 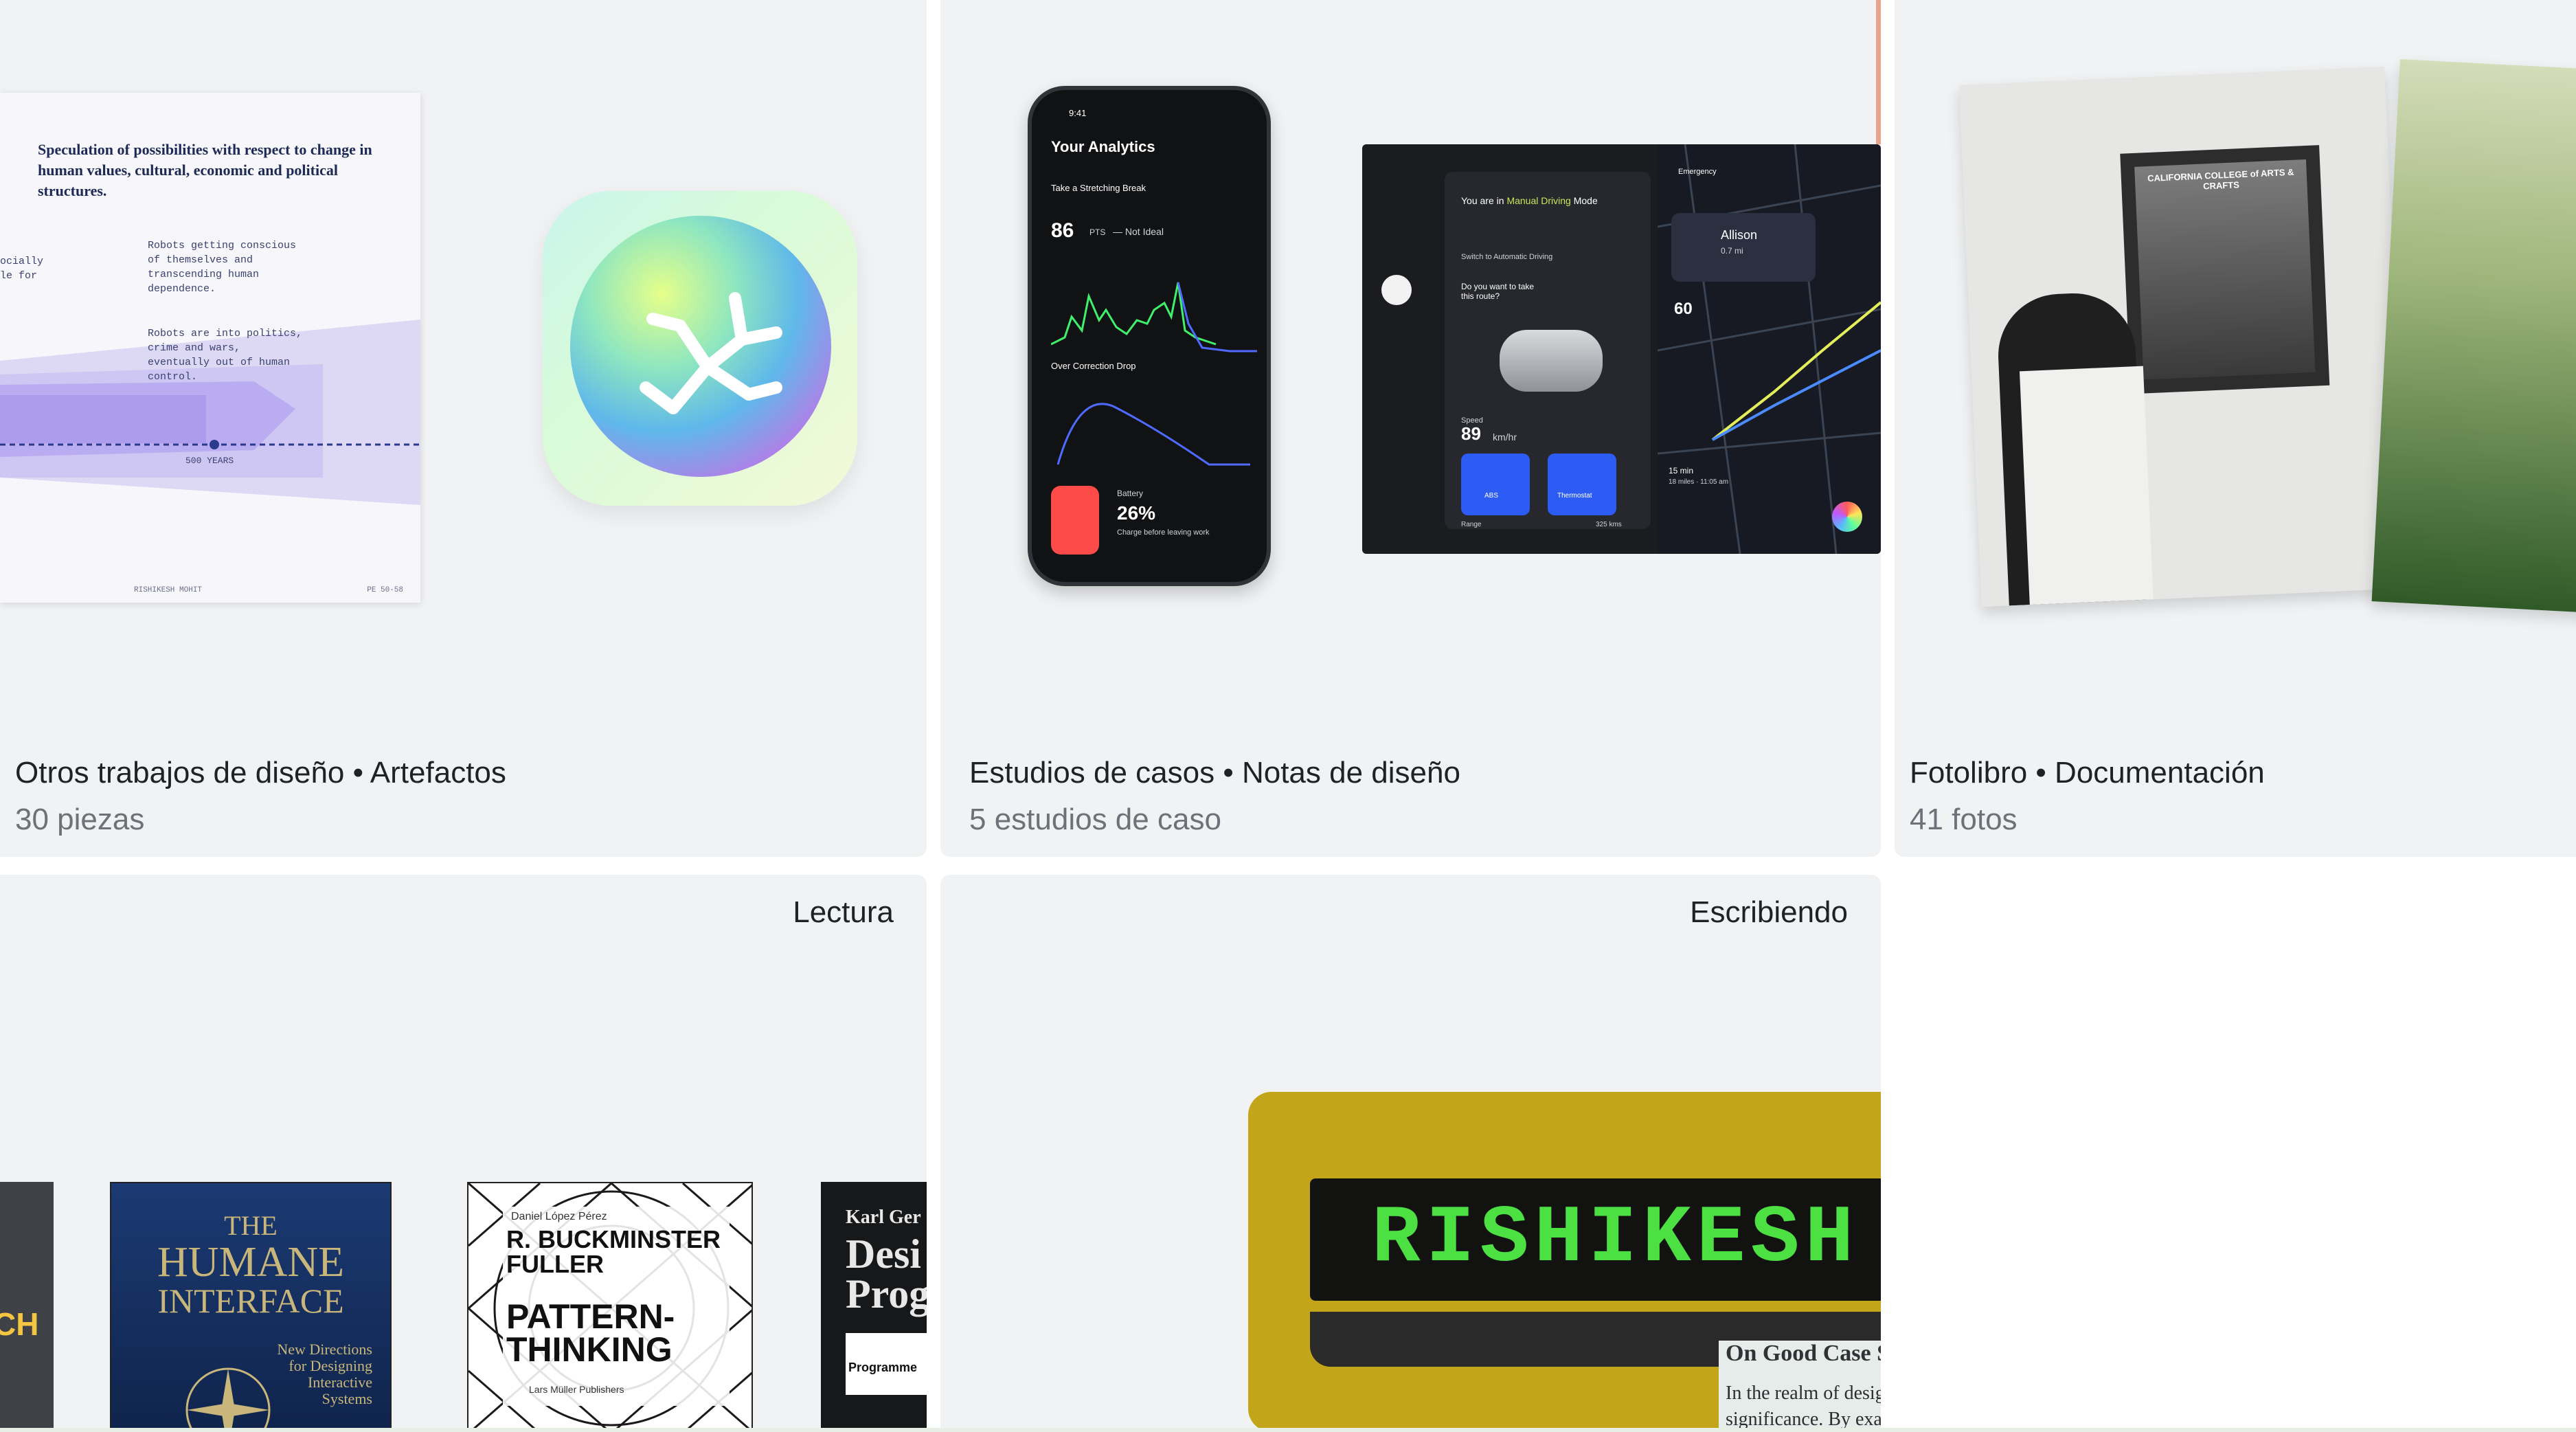 What do you see at coordinates (1062, 230) in the screenshot?
I see `phone-score: 86` at bounding box center [1062, 230].